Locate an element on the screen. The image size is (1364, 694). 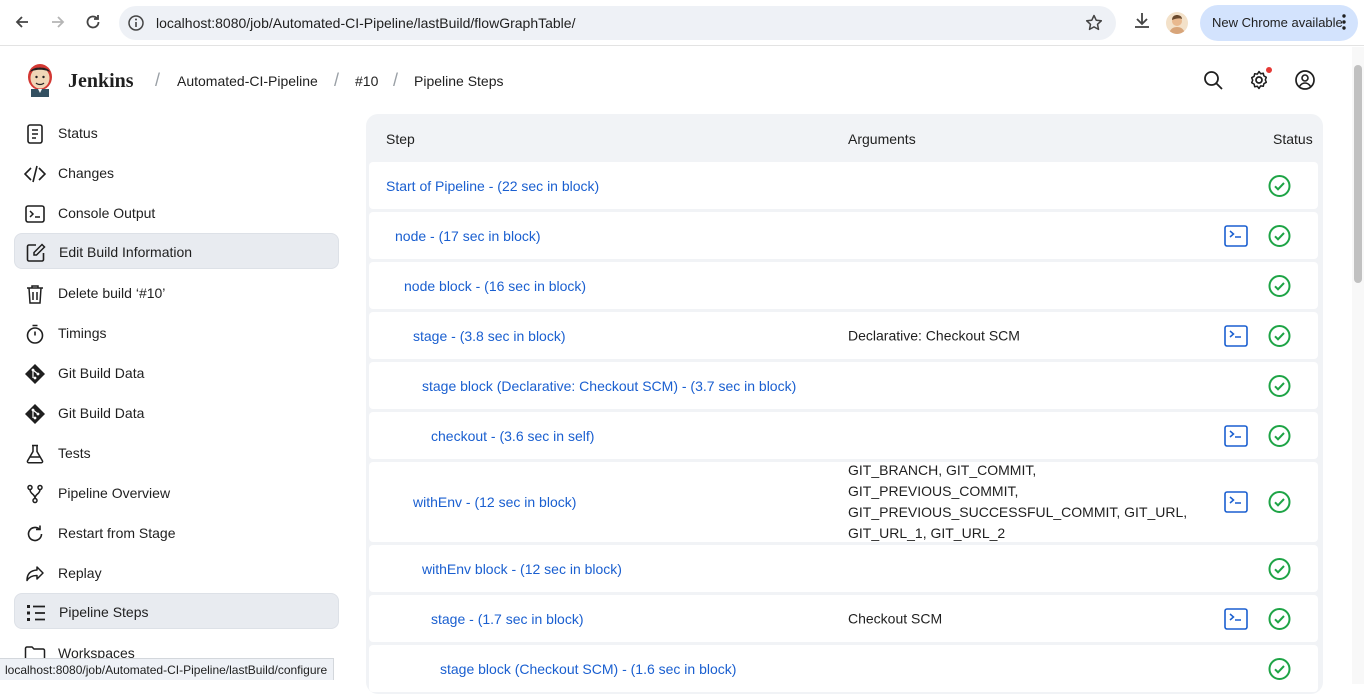
breadcrumb-build: #10 is located at coordinates (366, 81).